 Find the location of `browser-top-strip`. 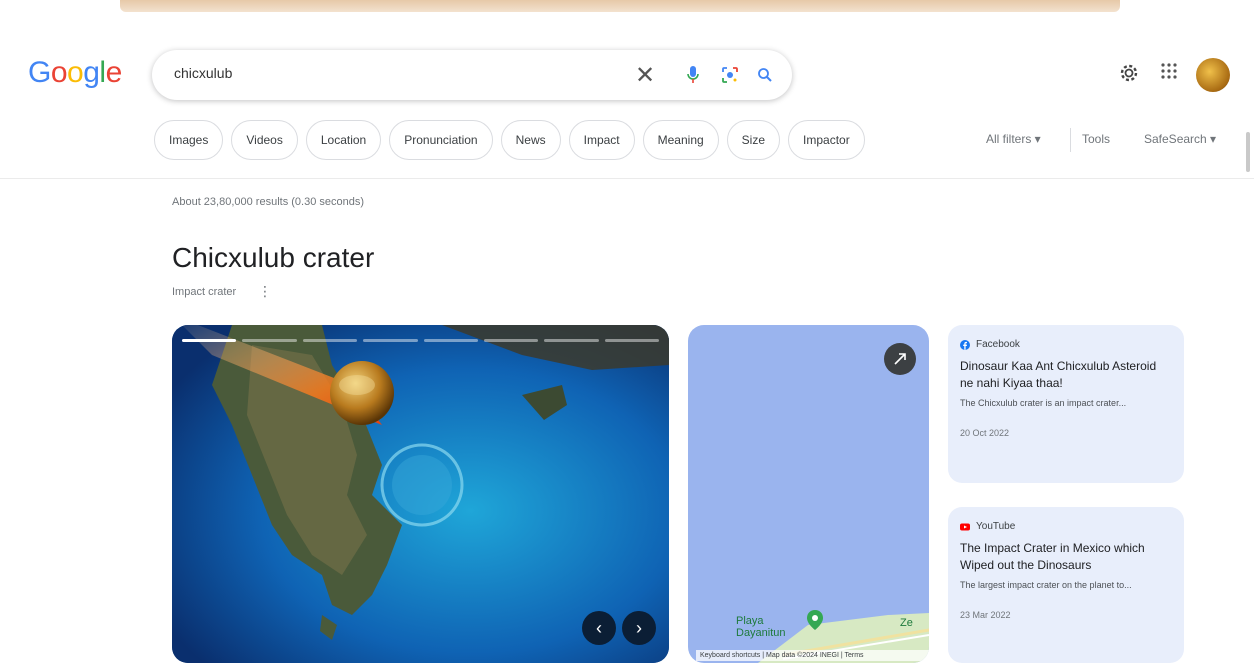

browser-top-strip is located at coordinates (620, 6).